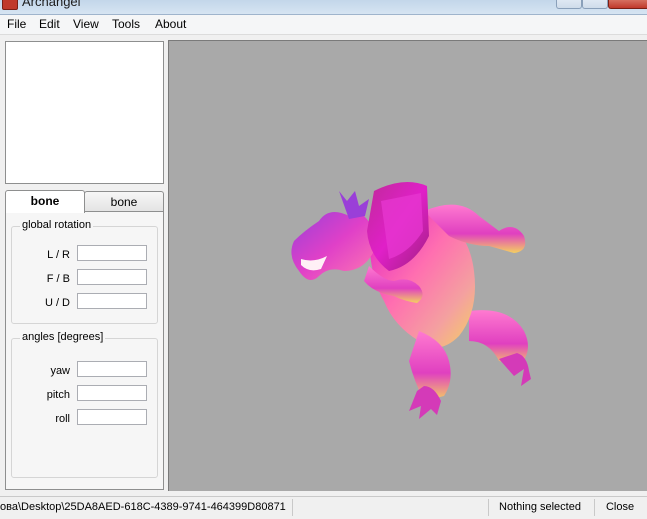  Describe the element at coordinates (112, 393) in the screenshot. I see `pitch-input` at that location.